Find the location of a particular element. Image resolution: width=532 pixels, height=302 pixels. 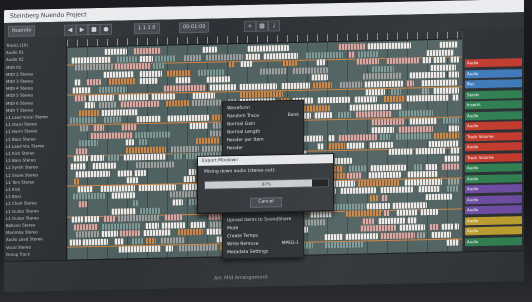

export-progress-bar: 87% is located at coordinates (266, 184).